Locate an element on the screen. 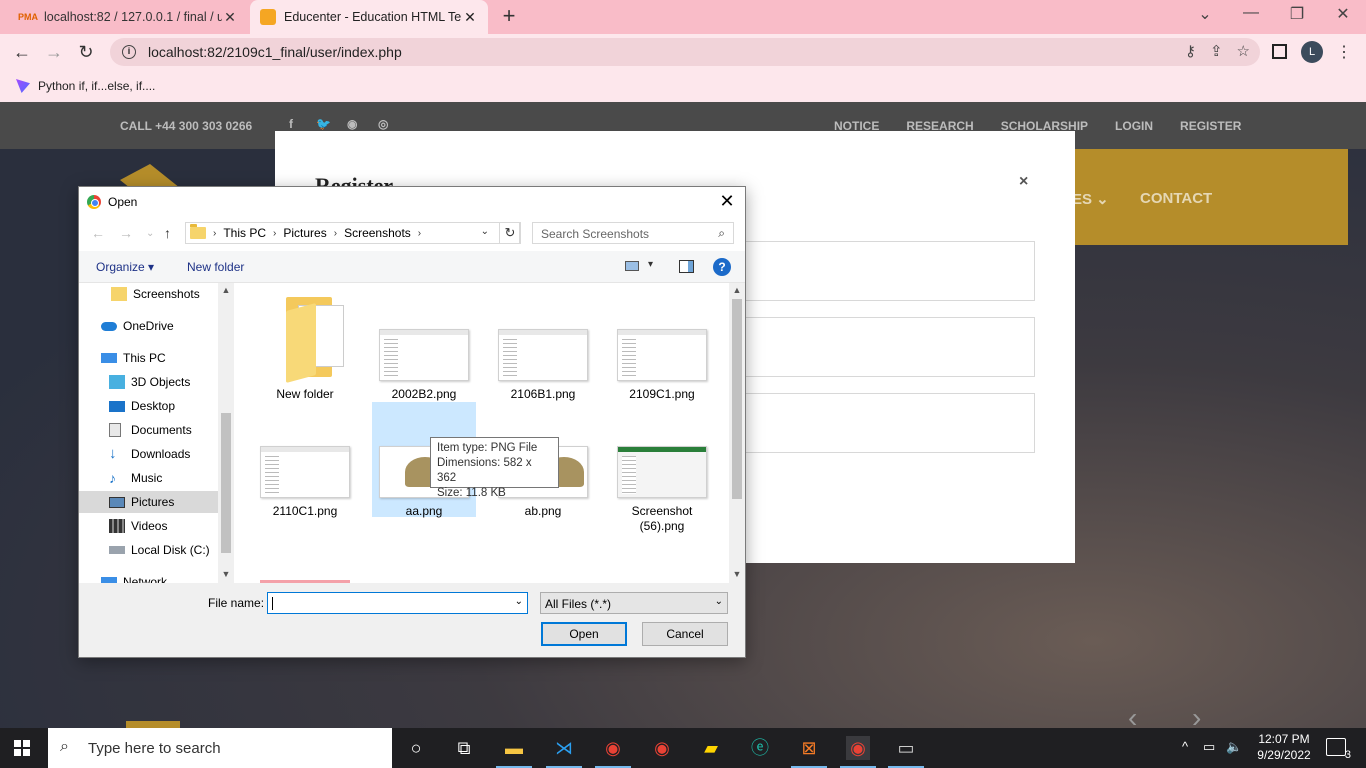 Image resolution: width=1366 pixels, height=768 pixels. slider-indicator is located at coordinates (153, 724).